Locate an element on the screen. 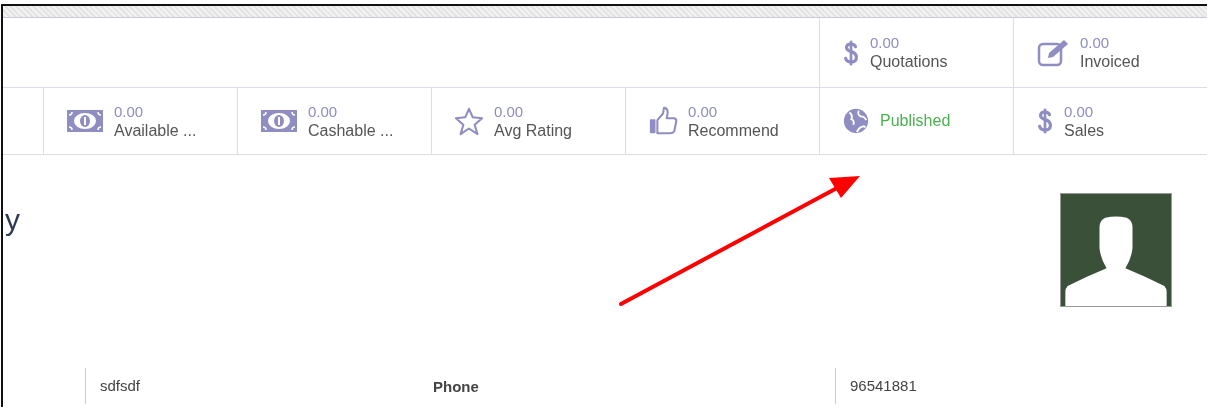  edit-icon is located at coordinates (1053, 52).